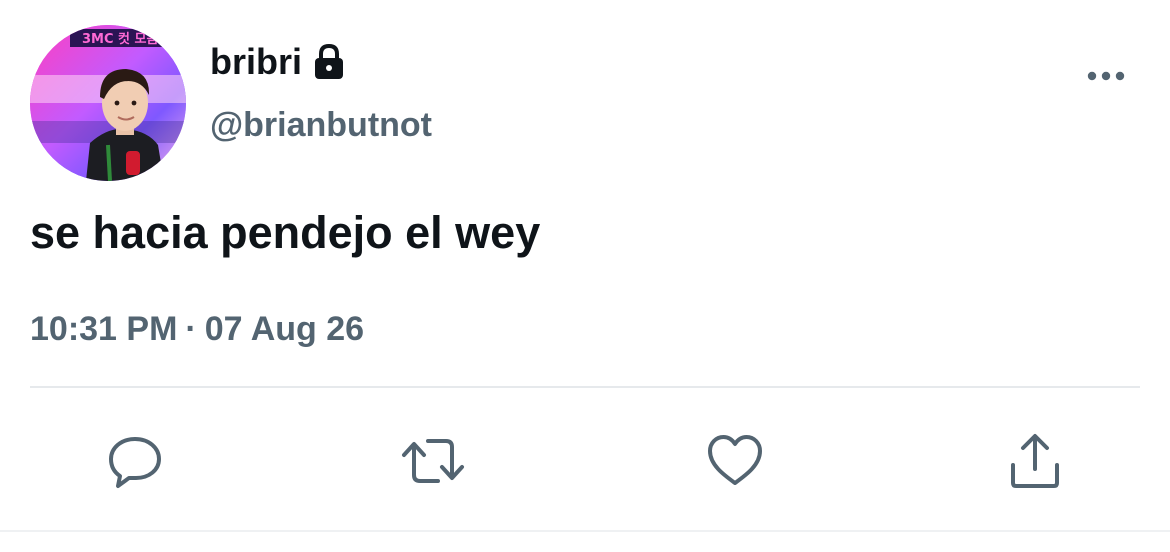 This screenshot has width=1170, height=552. I want to click on avatar: 3MC 컷 모음, so click(108, 103).